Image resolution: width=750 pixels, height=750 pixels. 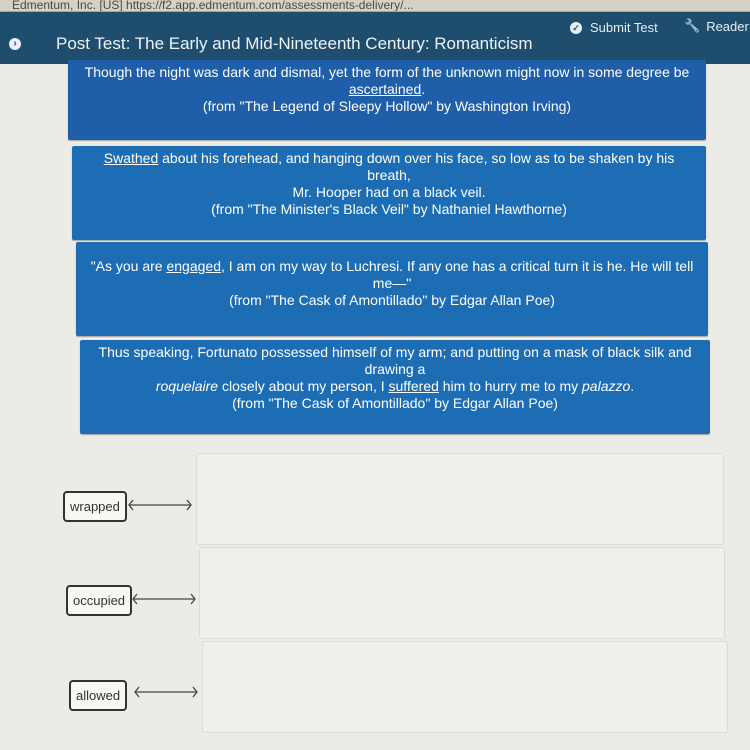 I want to click on italic-word: roquelaire, so click(x=187, y=386).